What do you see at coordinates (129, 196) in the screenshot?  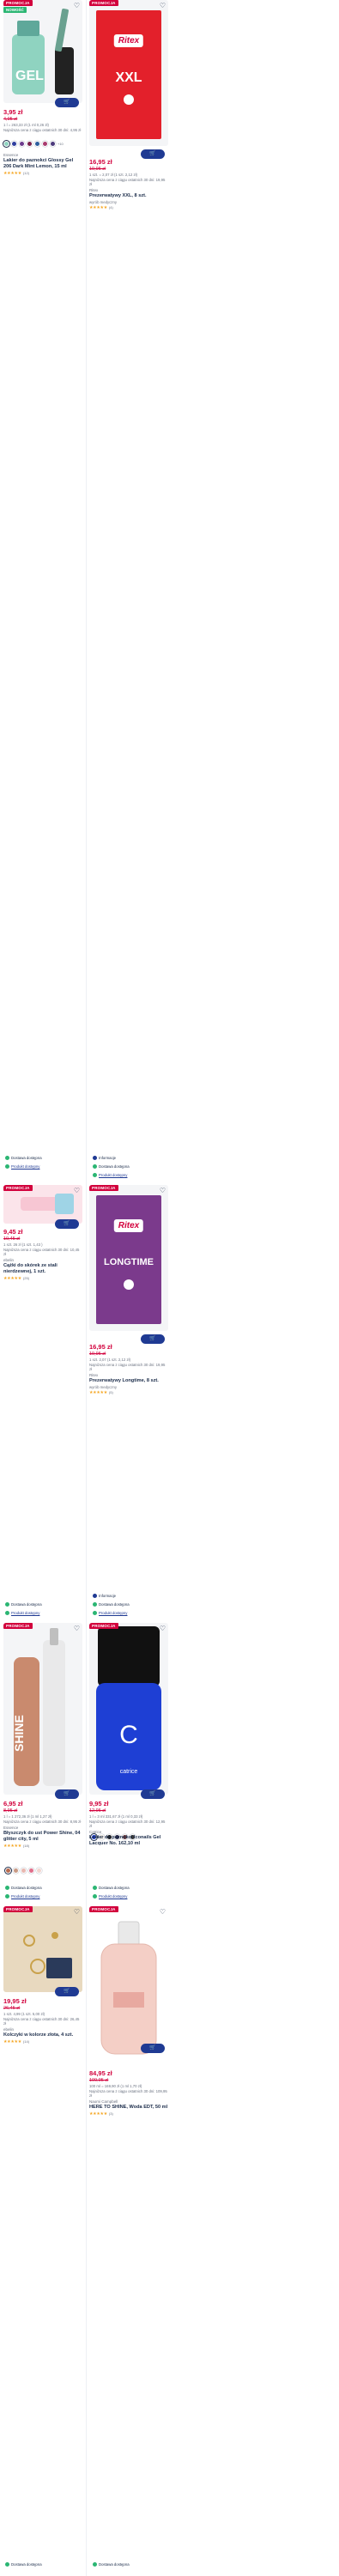 I see `product-name: Prezerwatywy XXL, 8 szt.` at bounding box center [129, 196].